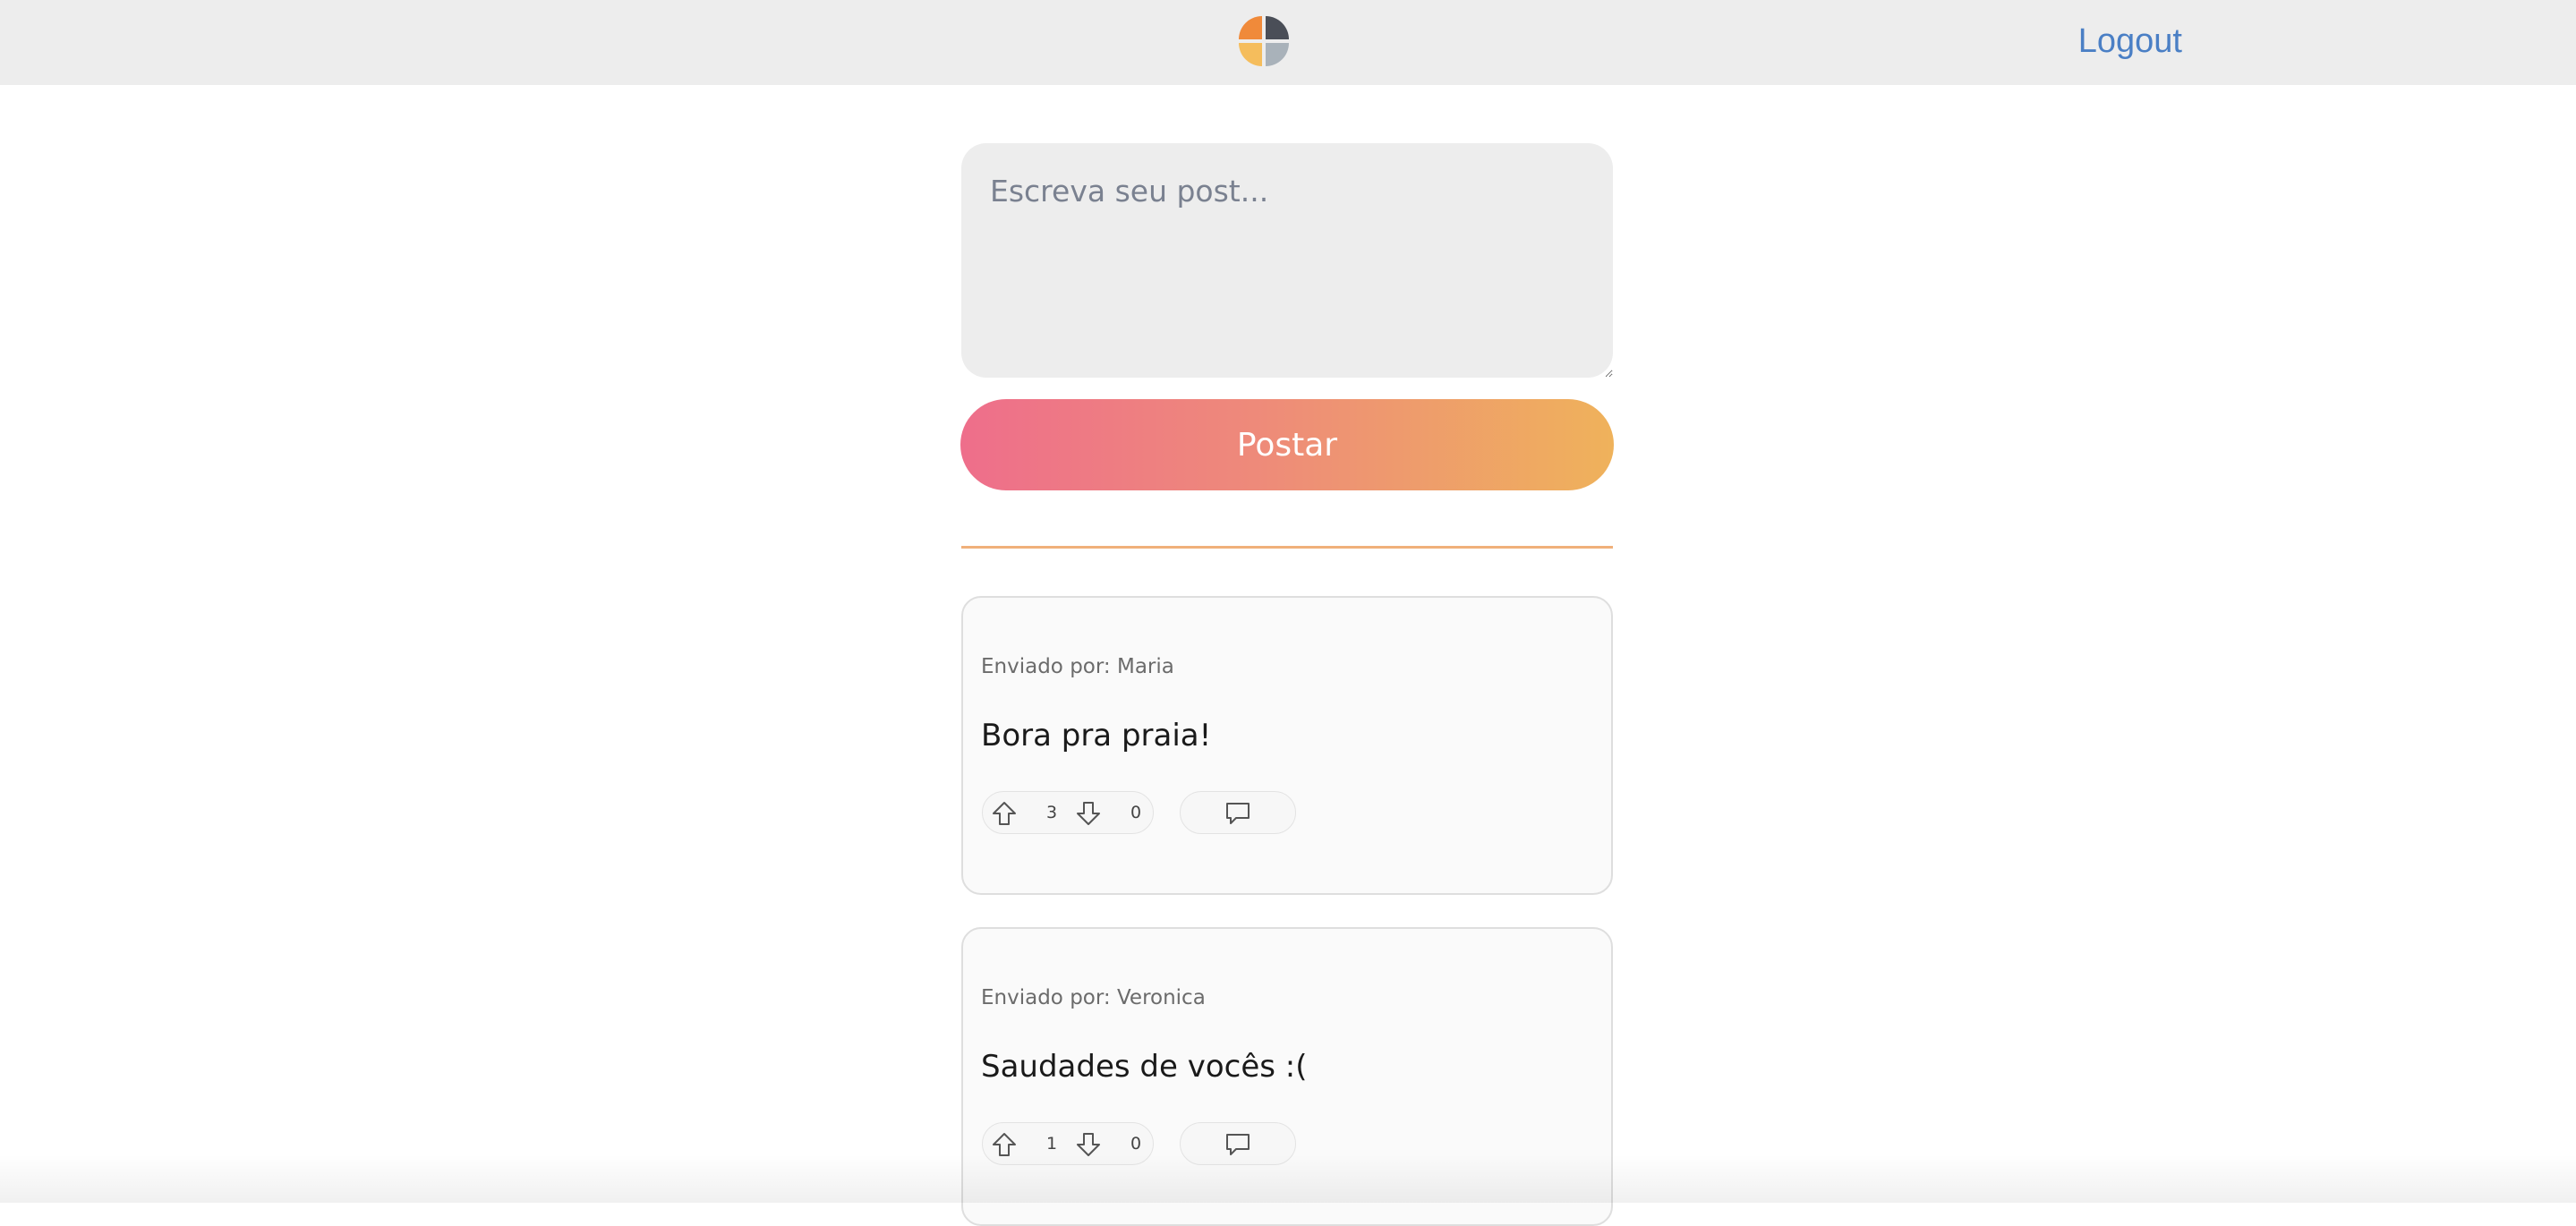 The height and width of the screenshot is (1226, 2576). I want to click on post-text: Bora pra praia!, so click(1096, 735).